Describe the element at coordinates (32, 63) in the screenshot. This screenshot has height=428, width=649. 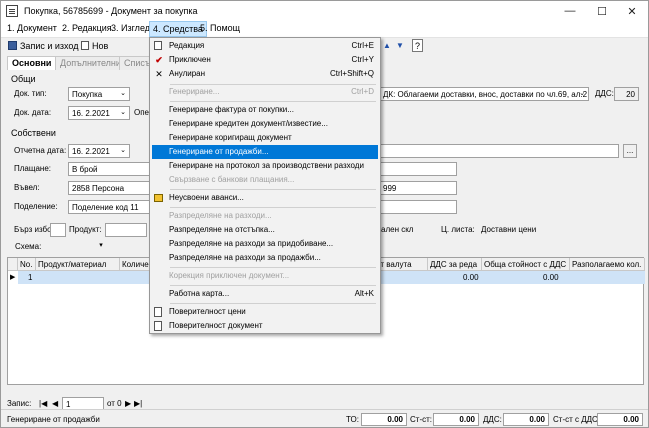
I see `tab-main: Основни` at that location.